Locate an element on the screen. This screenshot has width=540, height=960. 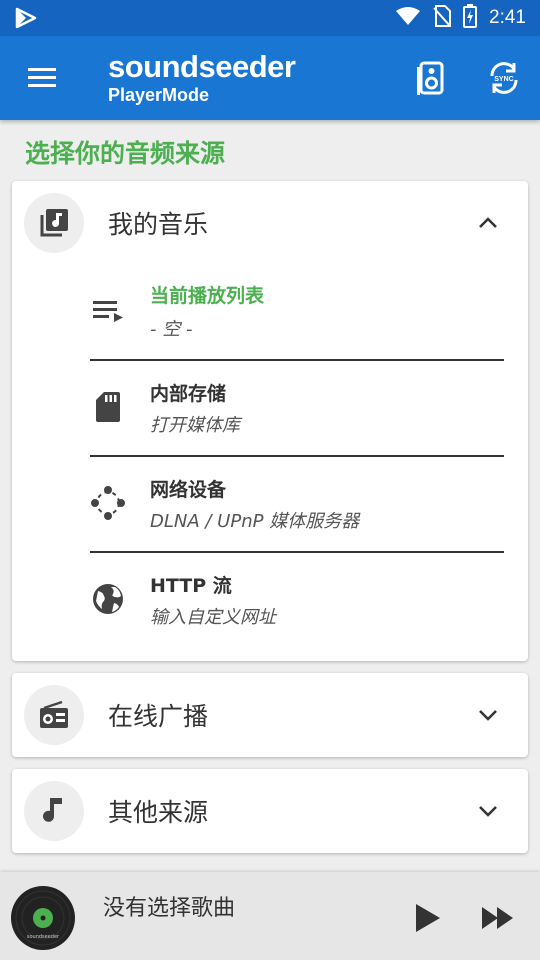
play-store-icon is located at coordinates (26, 20).